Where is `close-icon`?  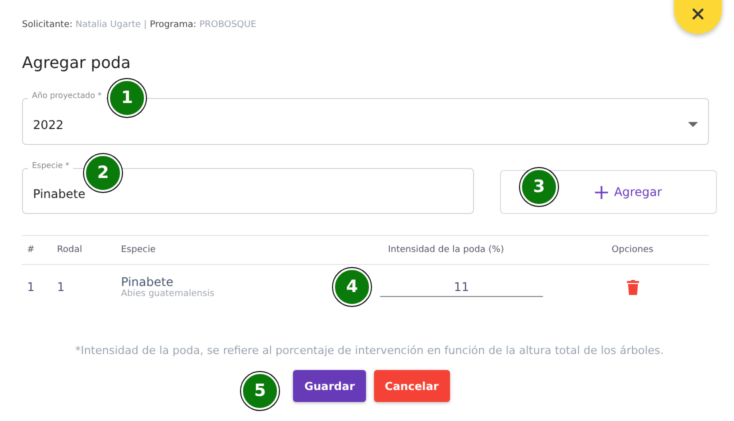
close-icon is located at coordinates (698, 14).